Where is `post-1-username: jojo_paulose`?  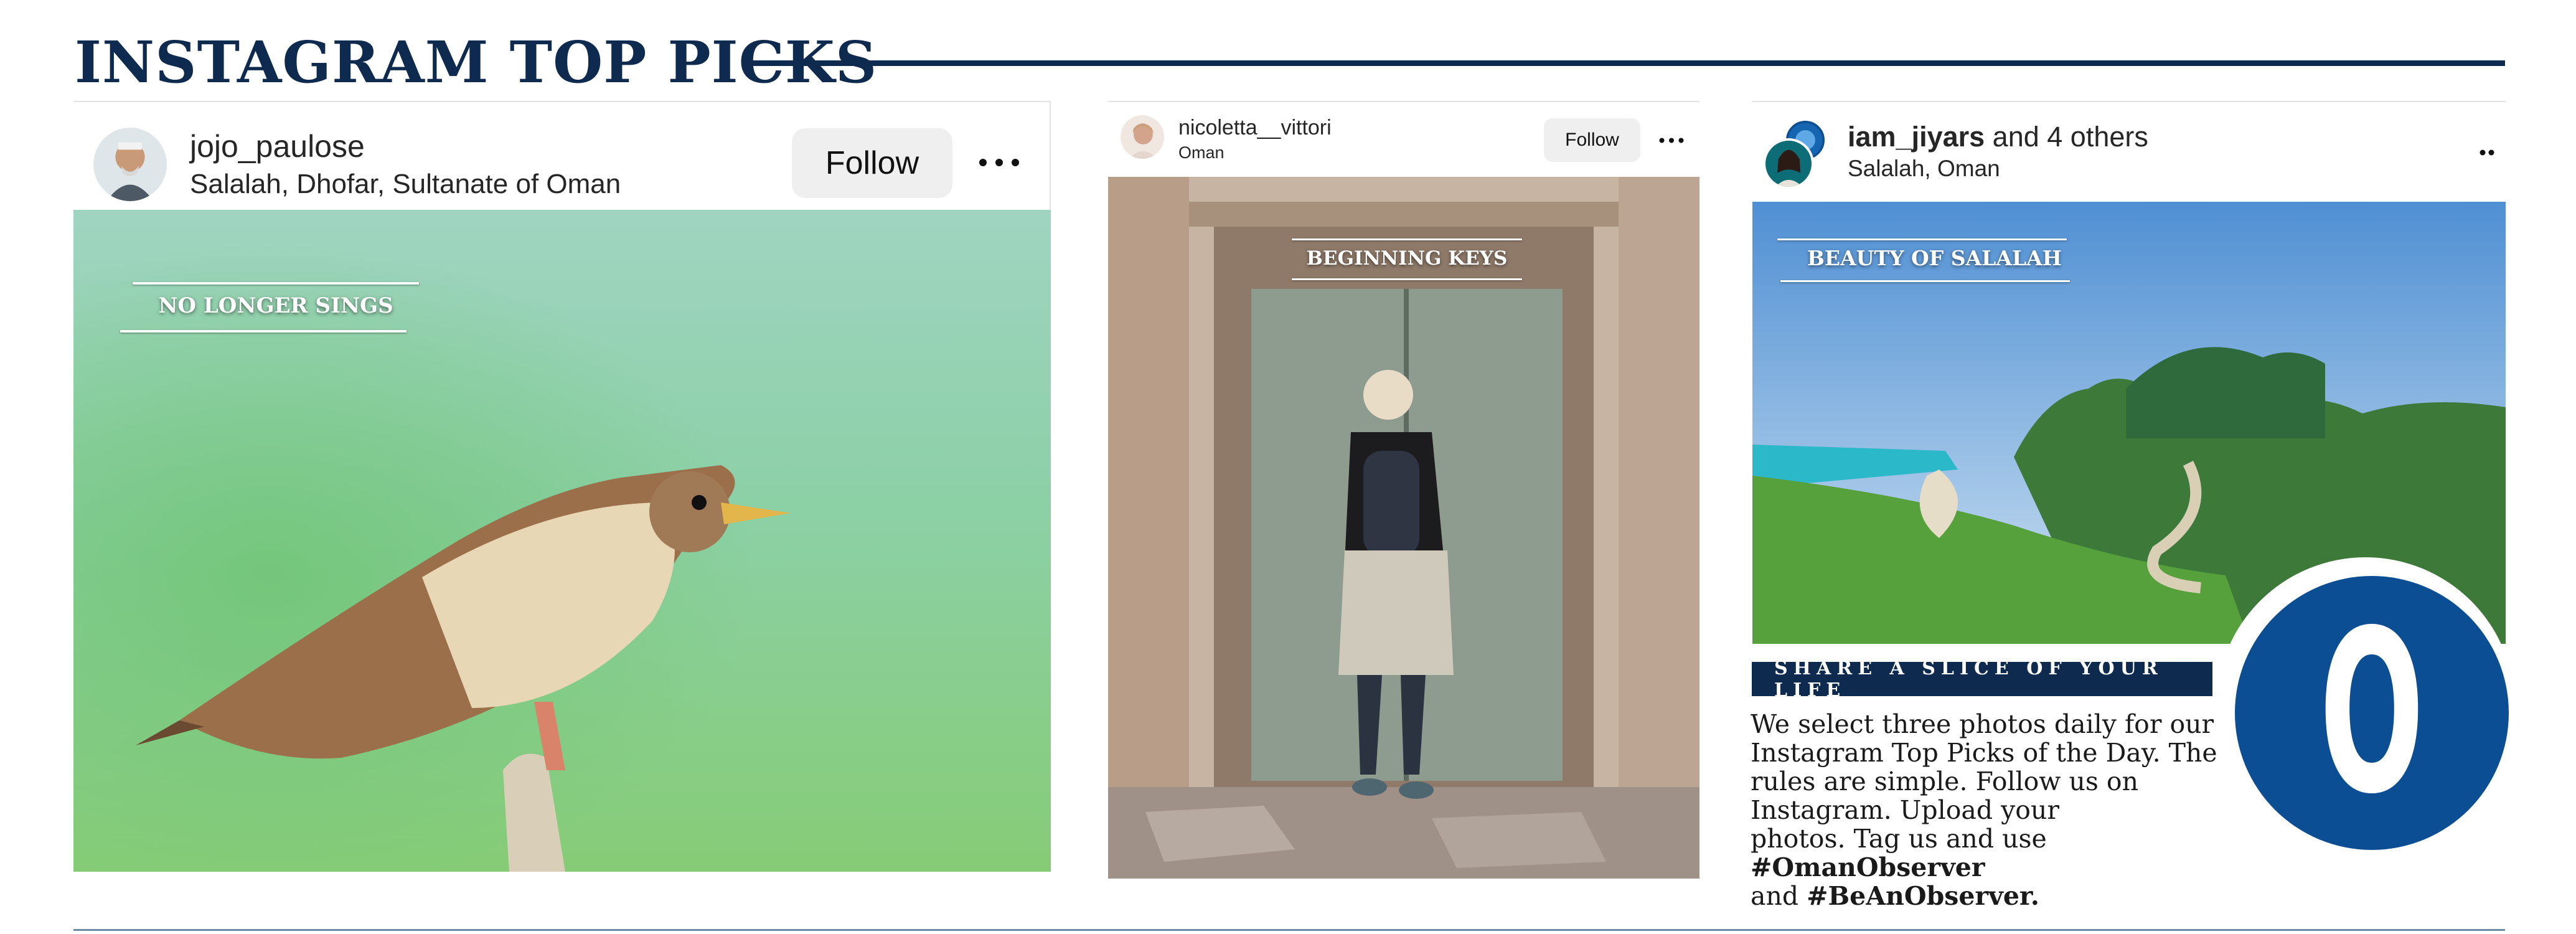 post-1-username: jojo_paulose is located at coordinates (277, 146).